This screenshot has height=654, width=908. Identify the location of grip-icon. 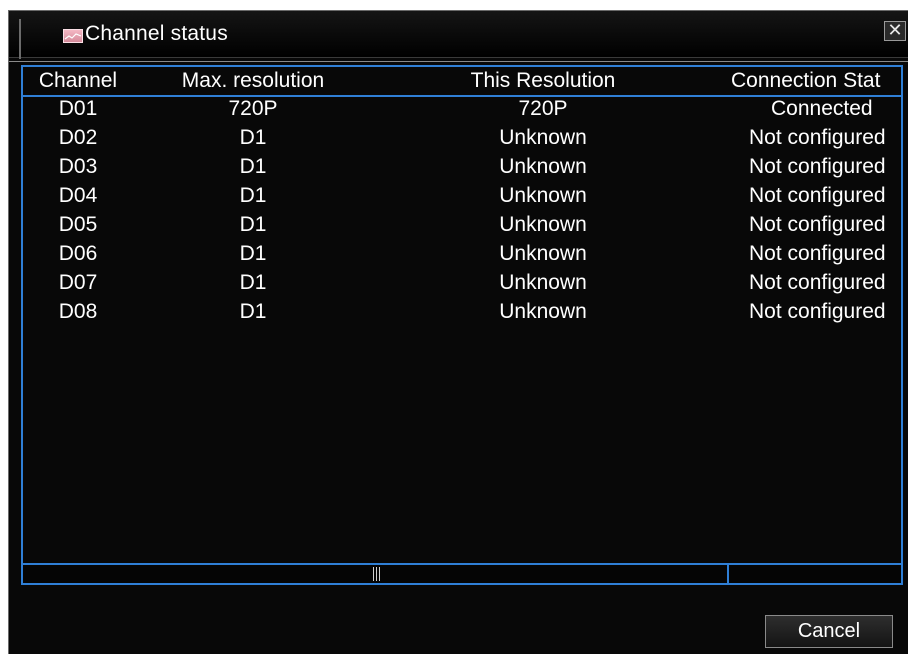
(377, 574).